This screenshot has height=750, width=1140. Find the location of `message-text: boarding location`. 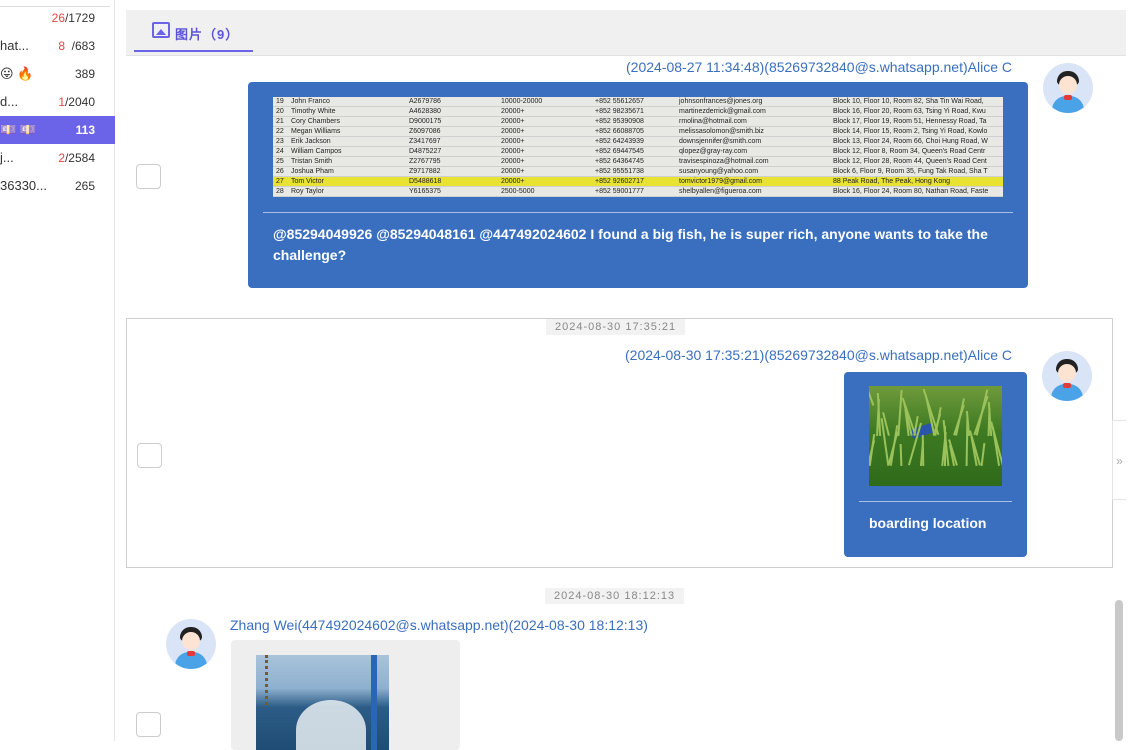

message-text: boarding location is located at coordinates (928, 523).